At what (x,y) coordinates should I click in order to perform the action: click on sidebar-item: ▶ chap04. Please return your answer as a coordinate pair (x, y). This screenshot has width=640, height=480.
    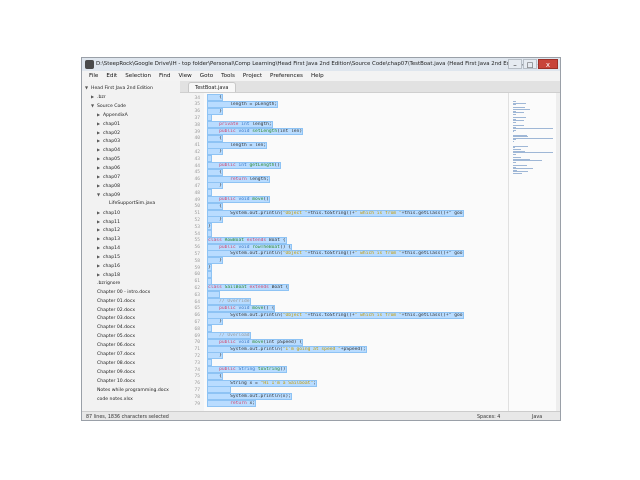
    Looking at the image, I should click on (108, 150).